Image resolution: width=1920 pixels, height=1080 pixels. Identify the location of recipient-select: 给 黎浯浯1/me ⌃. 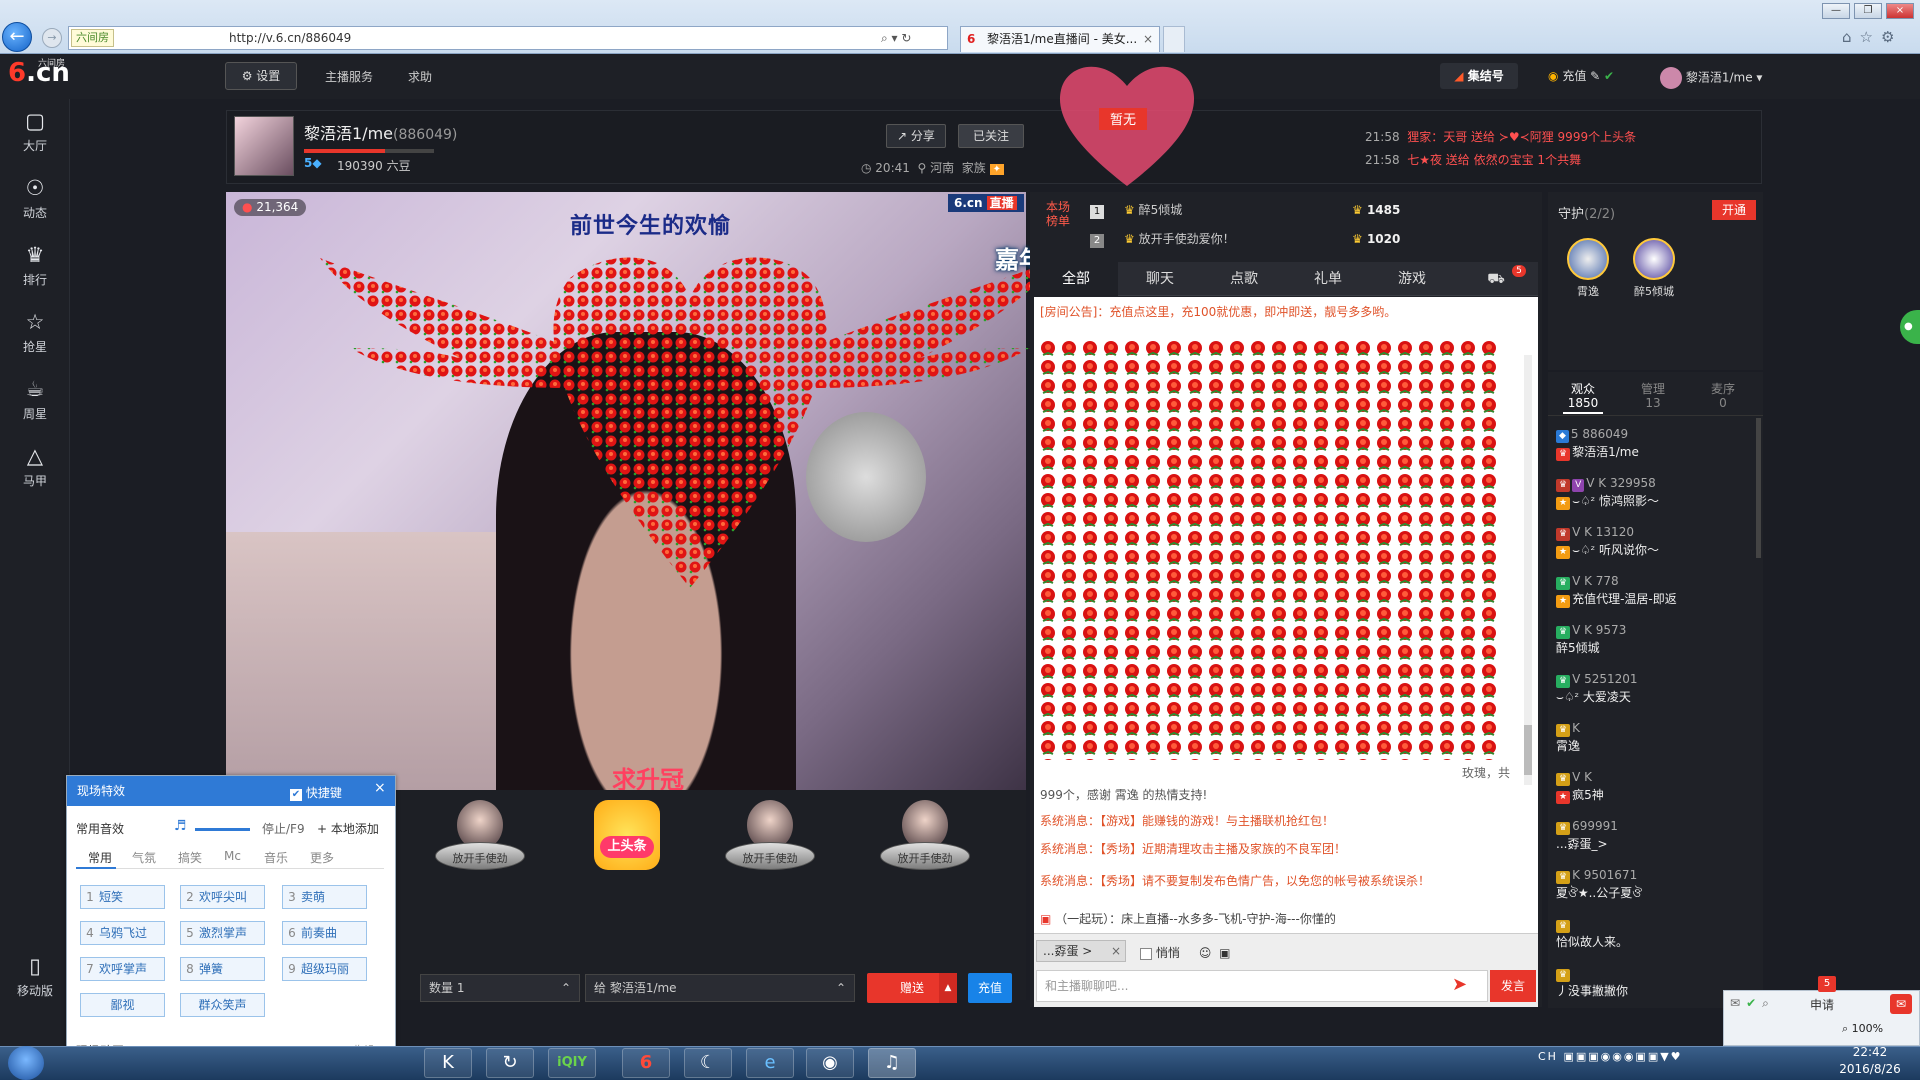
(720, 988).